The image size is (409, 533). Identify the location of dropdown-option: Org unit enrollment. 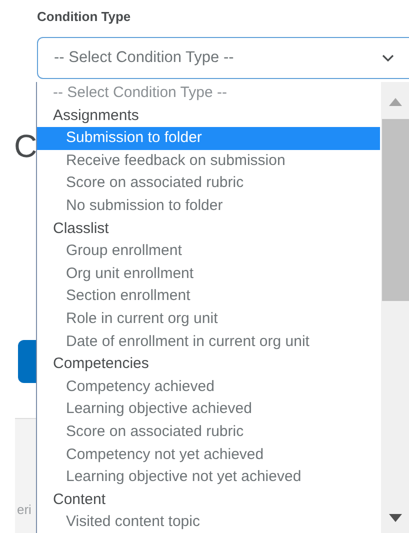
(208, 274).